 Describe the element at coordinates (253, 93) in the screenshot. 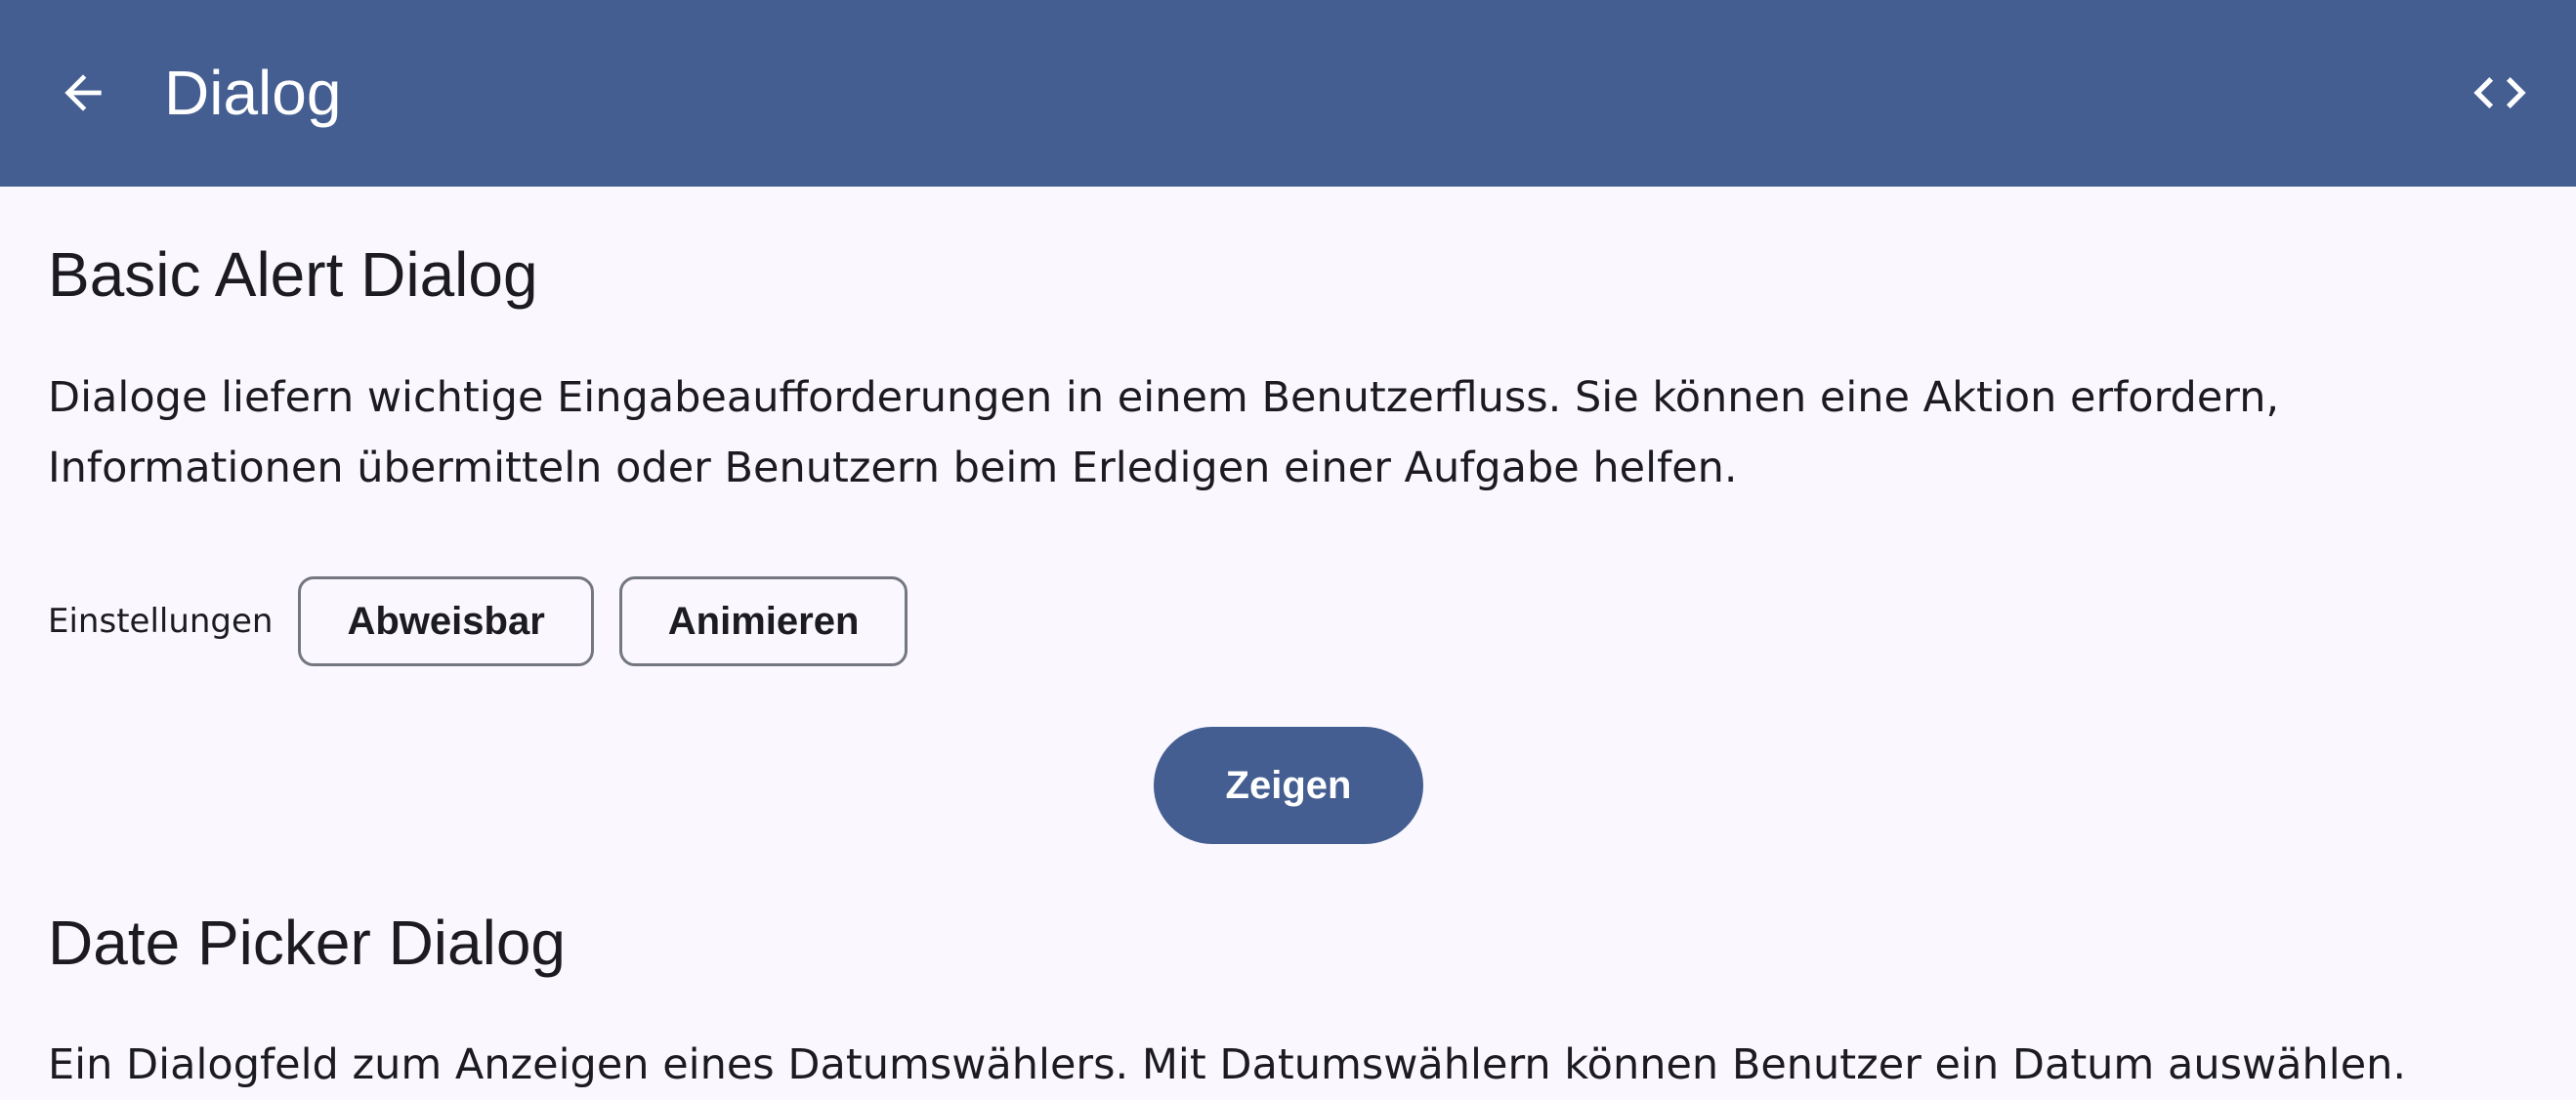

I see `page-title: Dialog` at that location.